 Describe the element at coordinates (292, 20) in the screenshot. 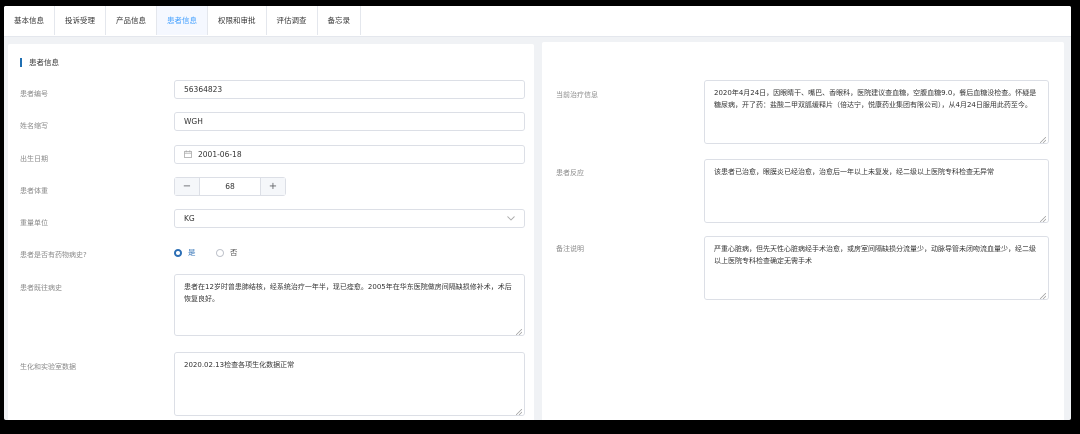

I see `tab-assessment: 评估调查` at that location.